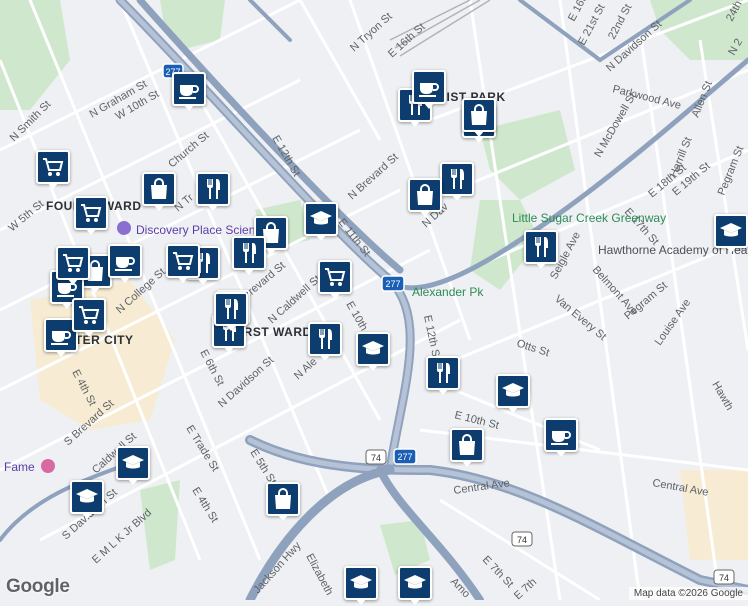  I want to click on poi-label: Discovery Place Science, so click(202, 230).